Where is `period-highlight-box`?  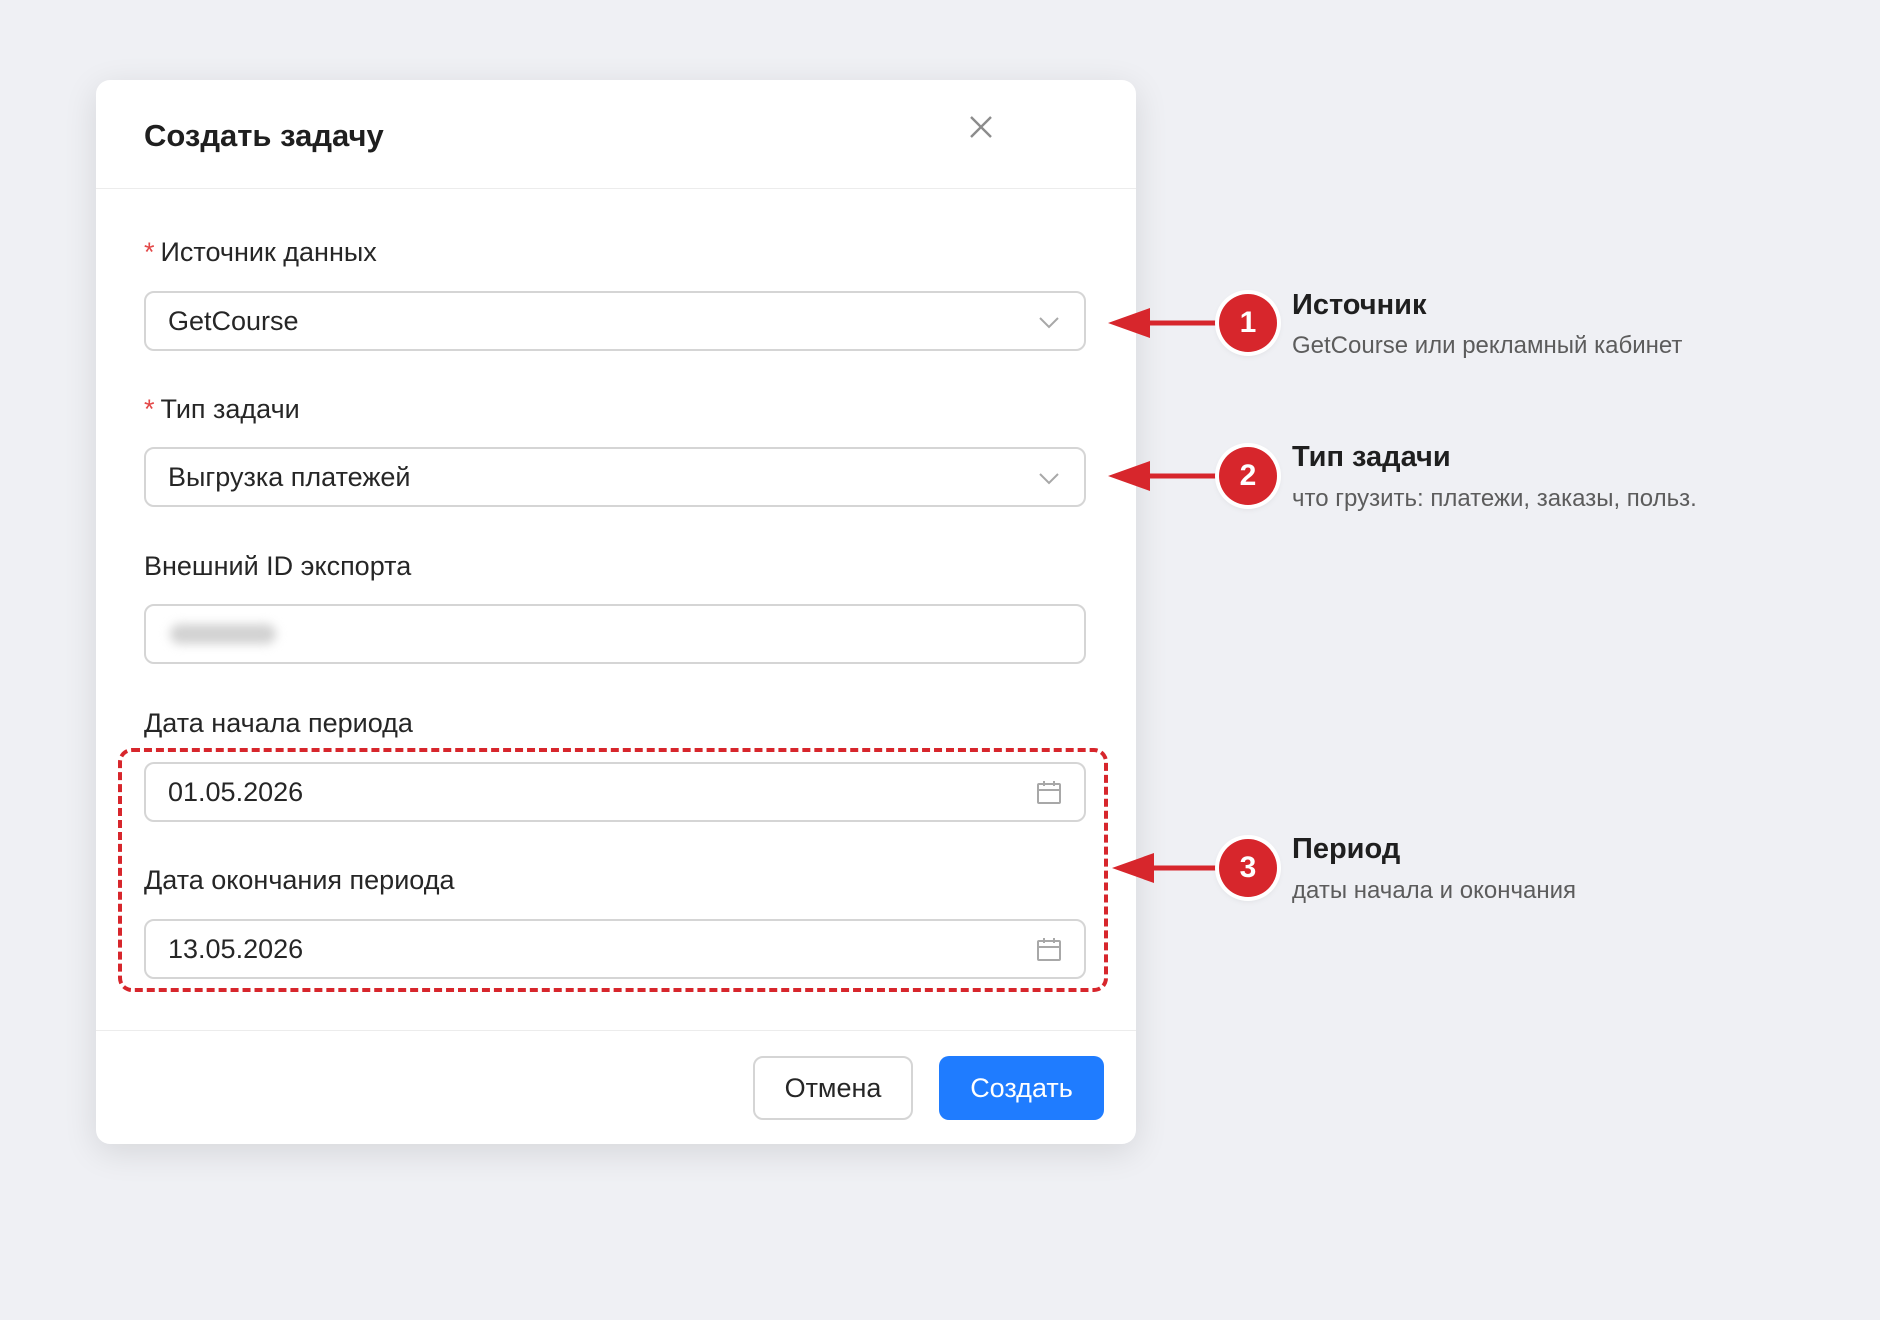 period-highlight-box is located at coordinates (613, 870).